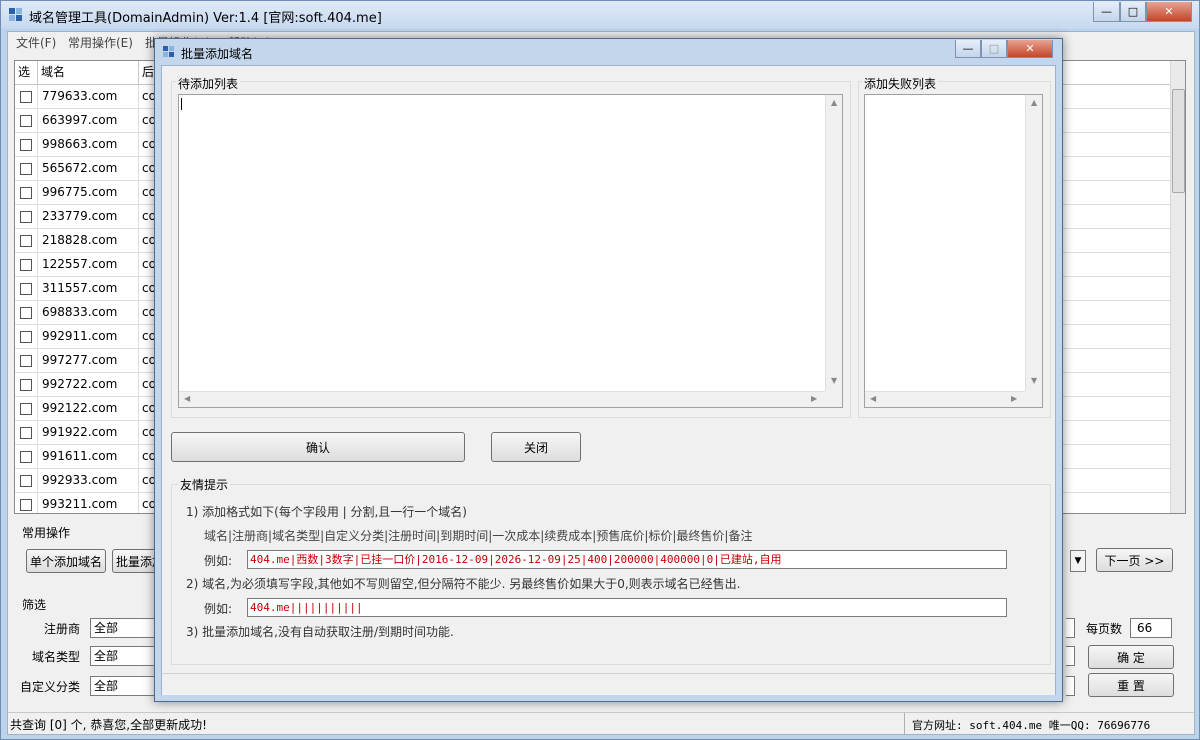 The width and height of the screenshot is (1200, 740). What do you see at coordinates (181, 104) in the screenshot?
I see `text-caret` at bounding box center [181, 104].